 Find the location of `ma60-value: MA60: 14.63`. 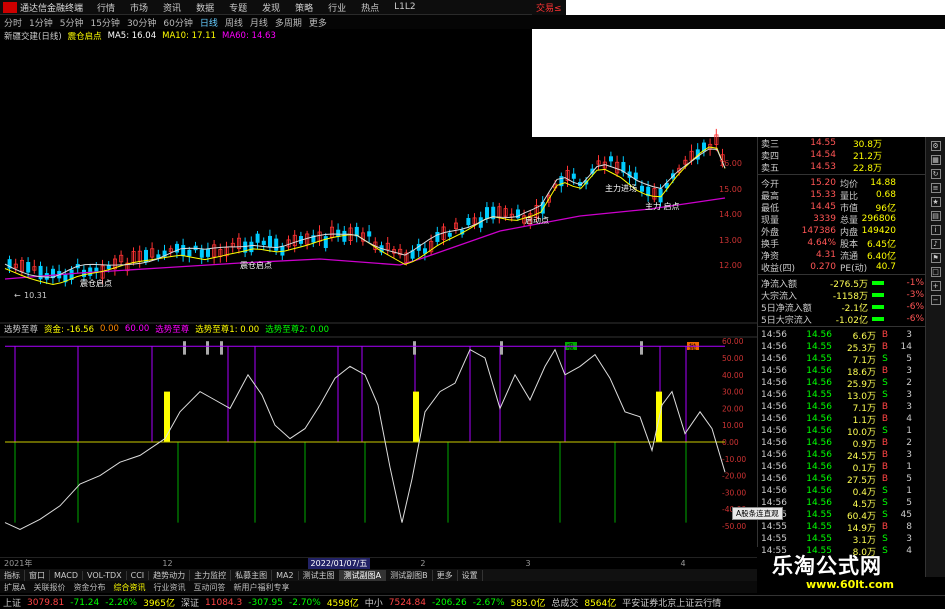

ma60-value: MA60: 14.63 is located at coordinates (249, 35).